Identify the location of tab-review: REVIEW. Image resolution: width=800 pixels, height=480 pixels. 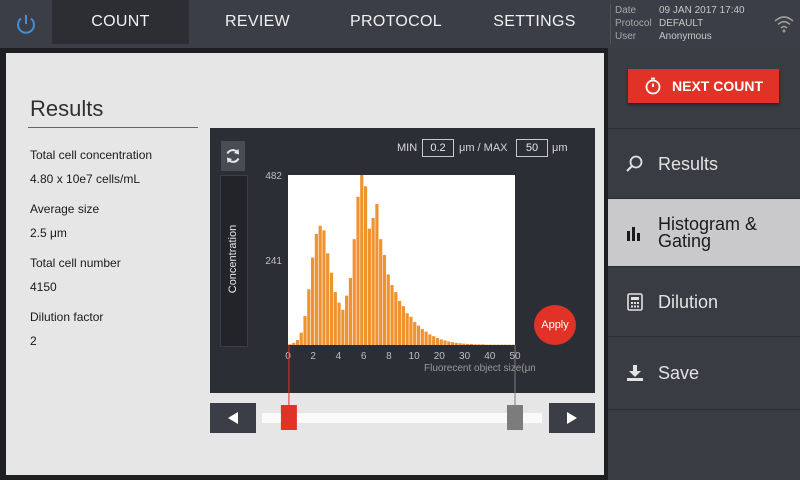
(257, 22).